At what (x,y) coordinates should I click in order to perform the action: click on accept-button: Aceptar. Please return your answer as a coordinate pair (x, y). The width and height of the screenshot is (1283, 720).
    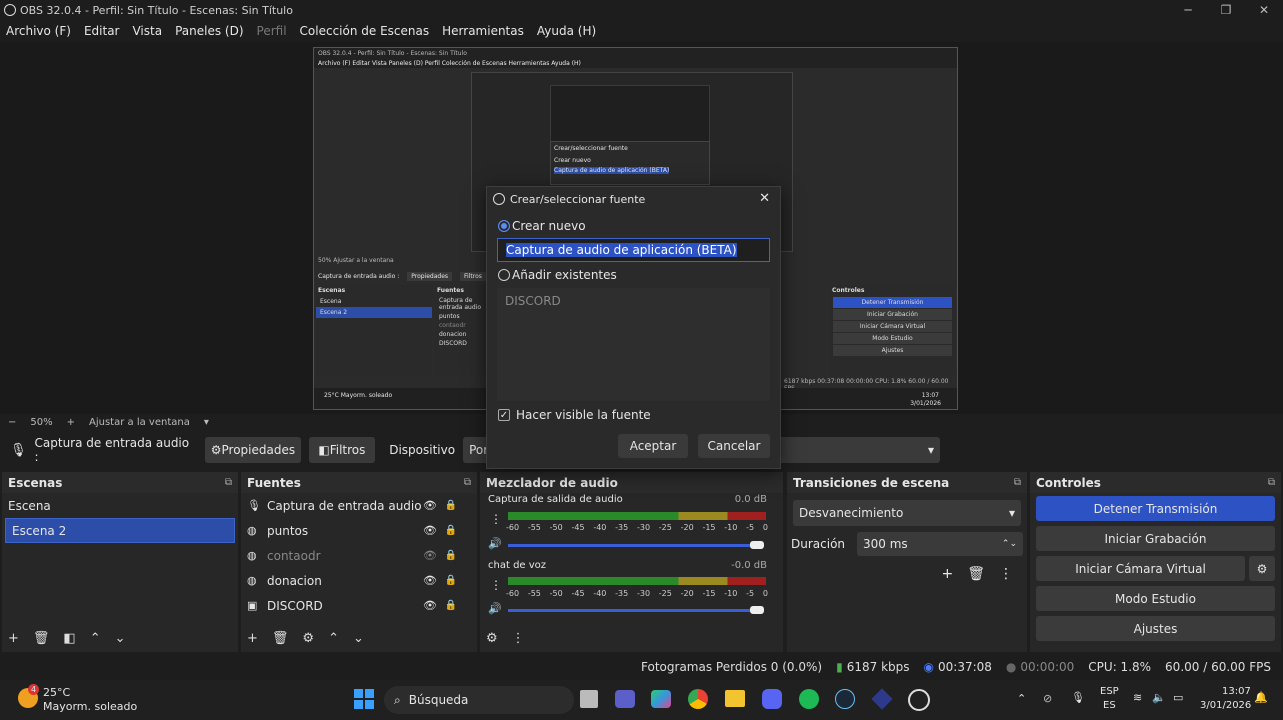
    Looking at the image, I should click on (653, 446).